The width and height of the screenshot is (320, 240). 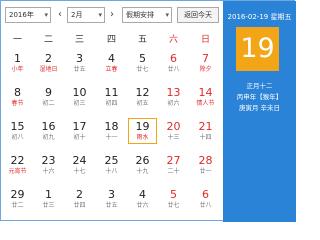 I want to click on lunar-label: 二十, so click(x=173, y=171).